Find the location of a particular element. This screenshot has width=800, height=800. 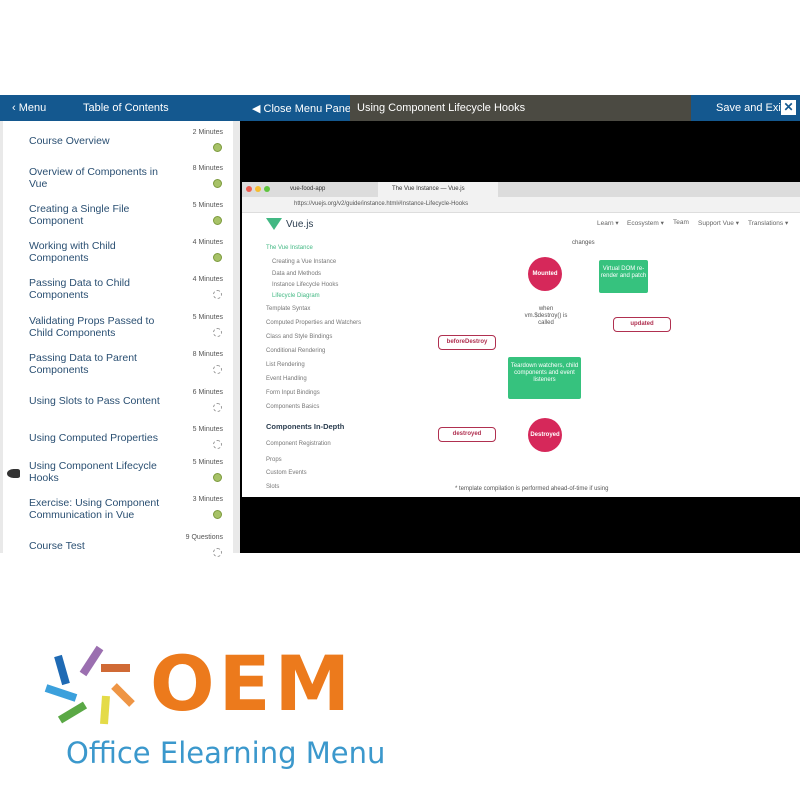

logo-tagline: Office Elearning Menu is located at coordinates (226, 753).